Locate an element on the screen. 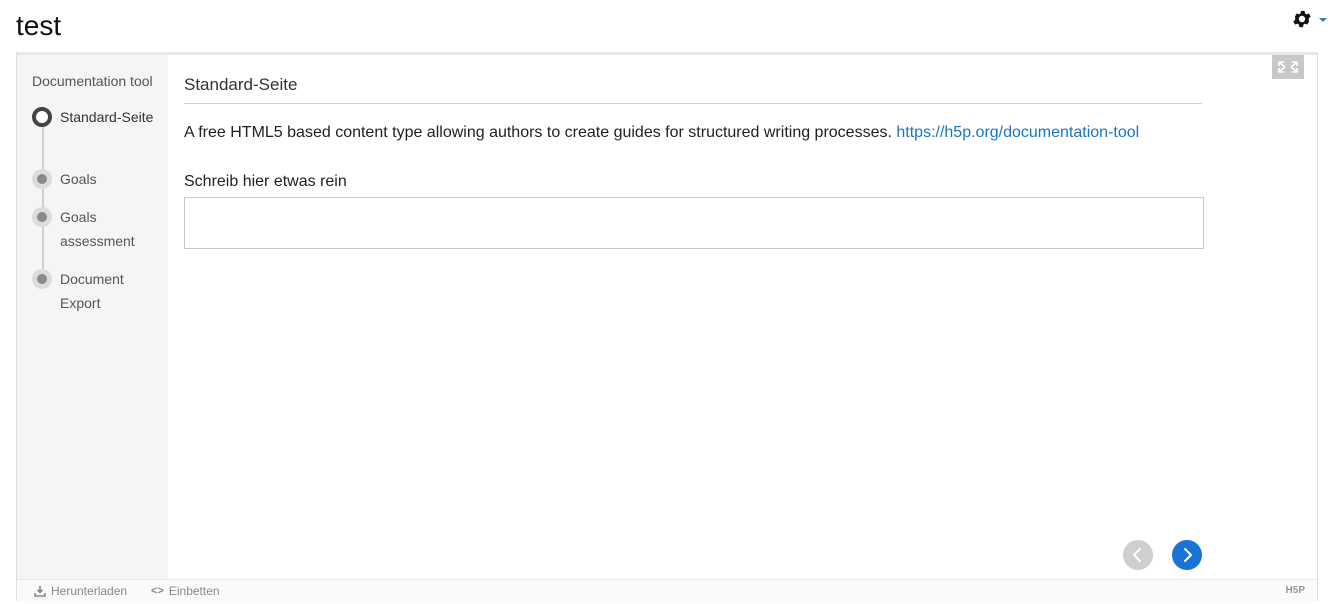 The image size is (1341, 604). documentation-tool-link: https://h5p.org/documentation-tool is located at coordinates (1017, 132).